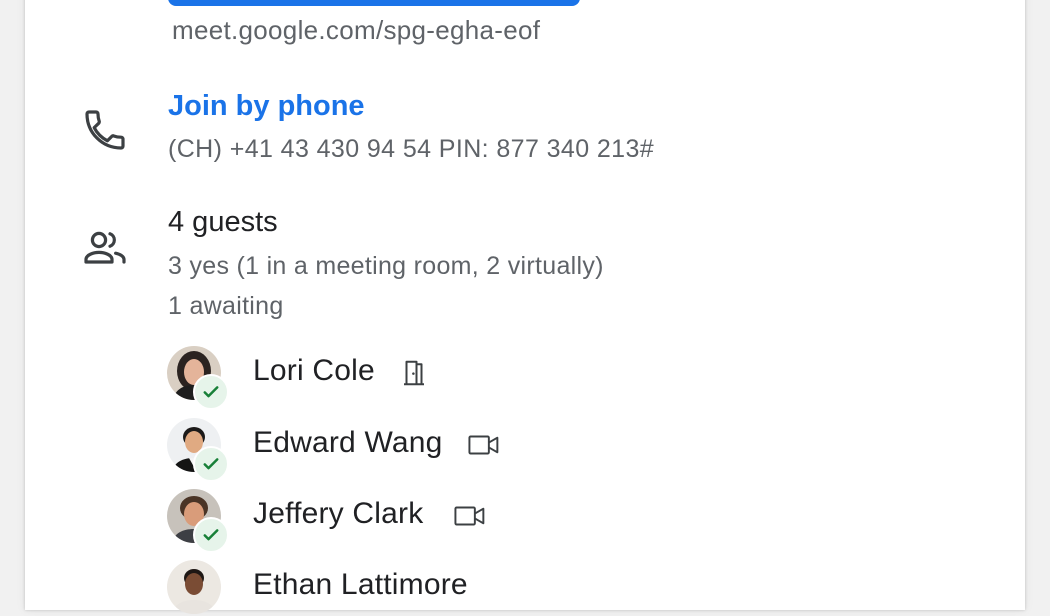  Describe the element at coordinates (356, 30) in the screenshot. I see `meet-link: meet.google.com/spg-egha-eof` at that location.